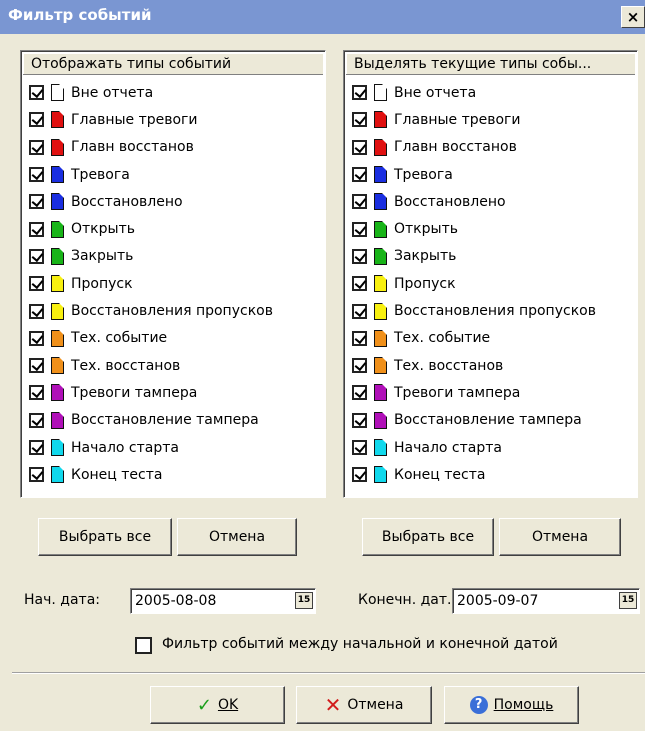 This screenshot has height=731, width=645. I want to click on event-type-label: Главные тревоги, so click(457, 119).